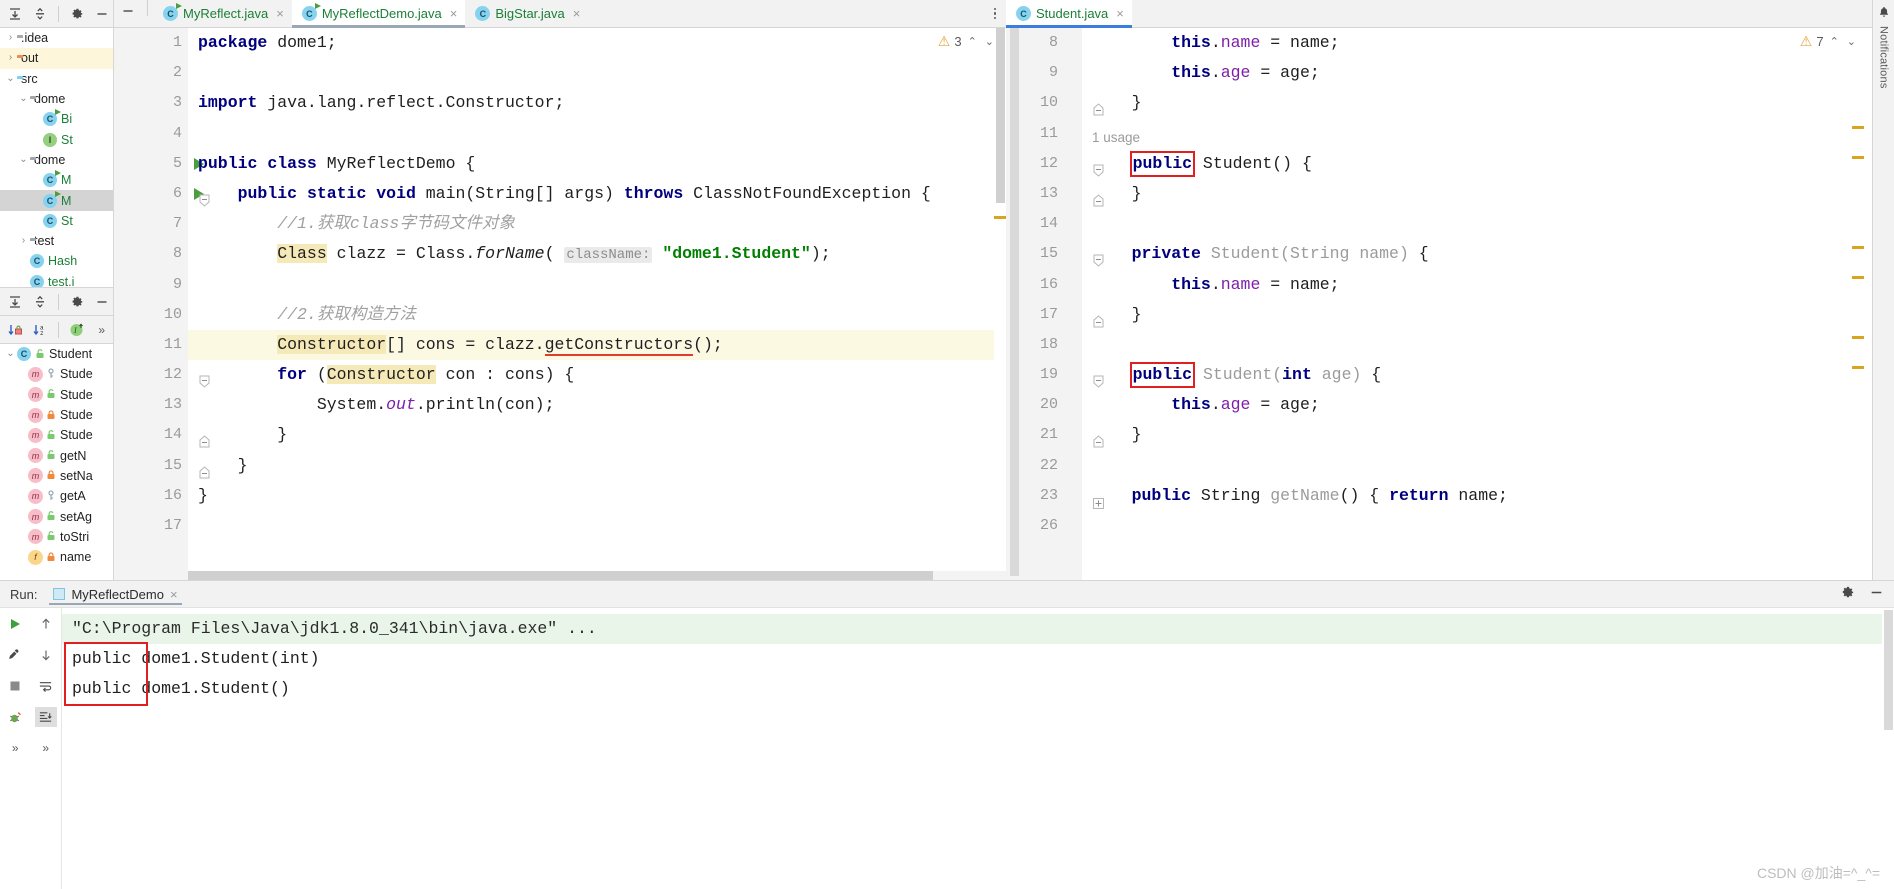 This screenshot has width=1894, height=889. I want to click on project-tree-node: ›CHash, so click(56, 261).